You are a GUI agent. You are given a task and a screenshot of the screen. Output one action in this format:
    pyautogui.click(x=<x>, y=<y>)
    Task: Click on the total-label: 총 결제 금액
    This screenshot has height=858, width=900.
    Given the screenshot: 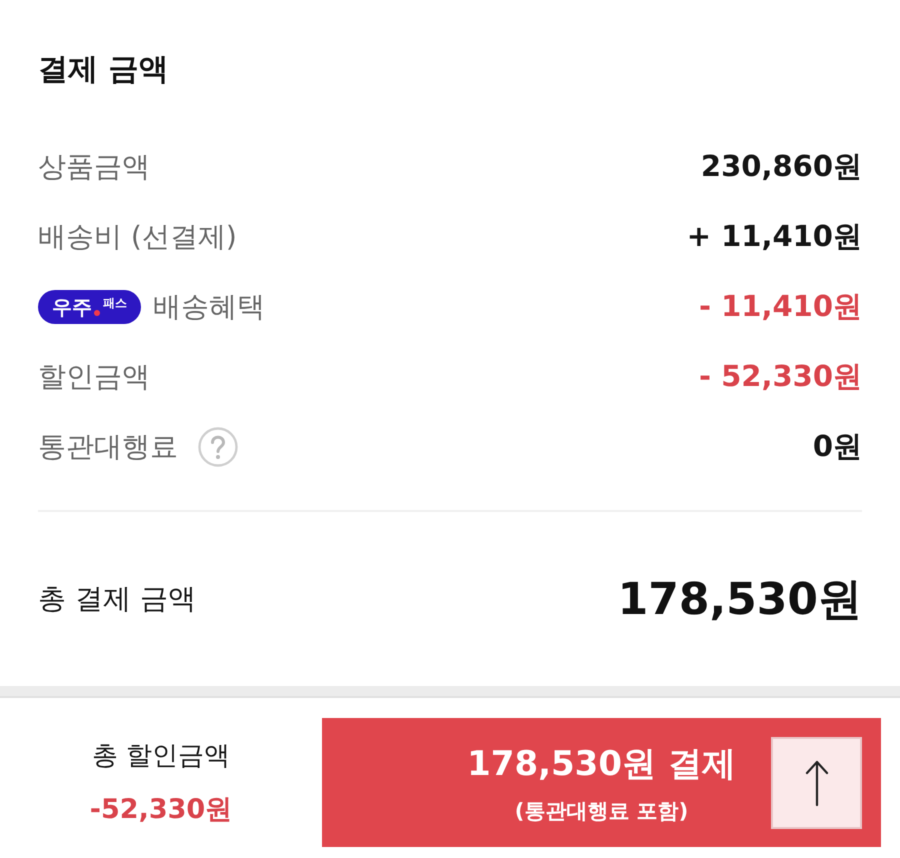 What is the action you would take?
    pyautogui.click(x=117, y=599)
    